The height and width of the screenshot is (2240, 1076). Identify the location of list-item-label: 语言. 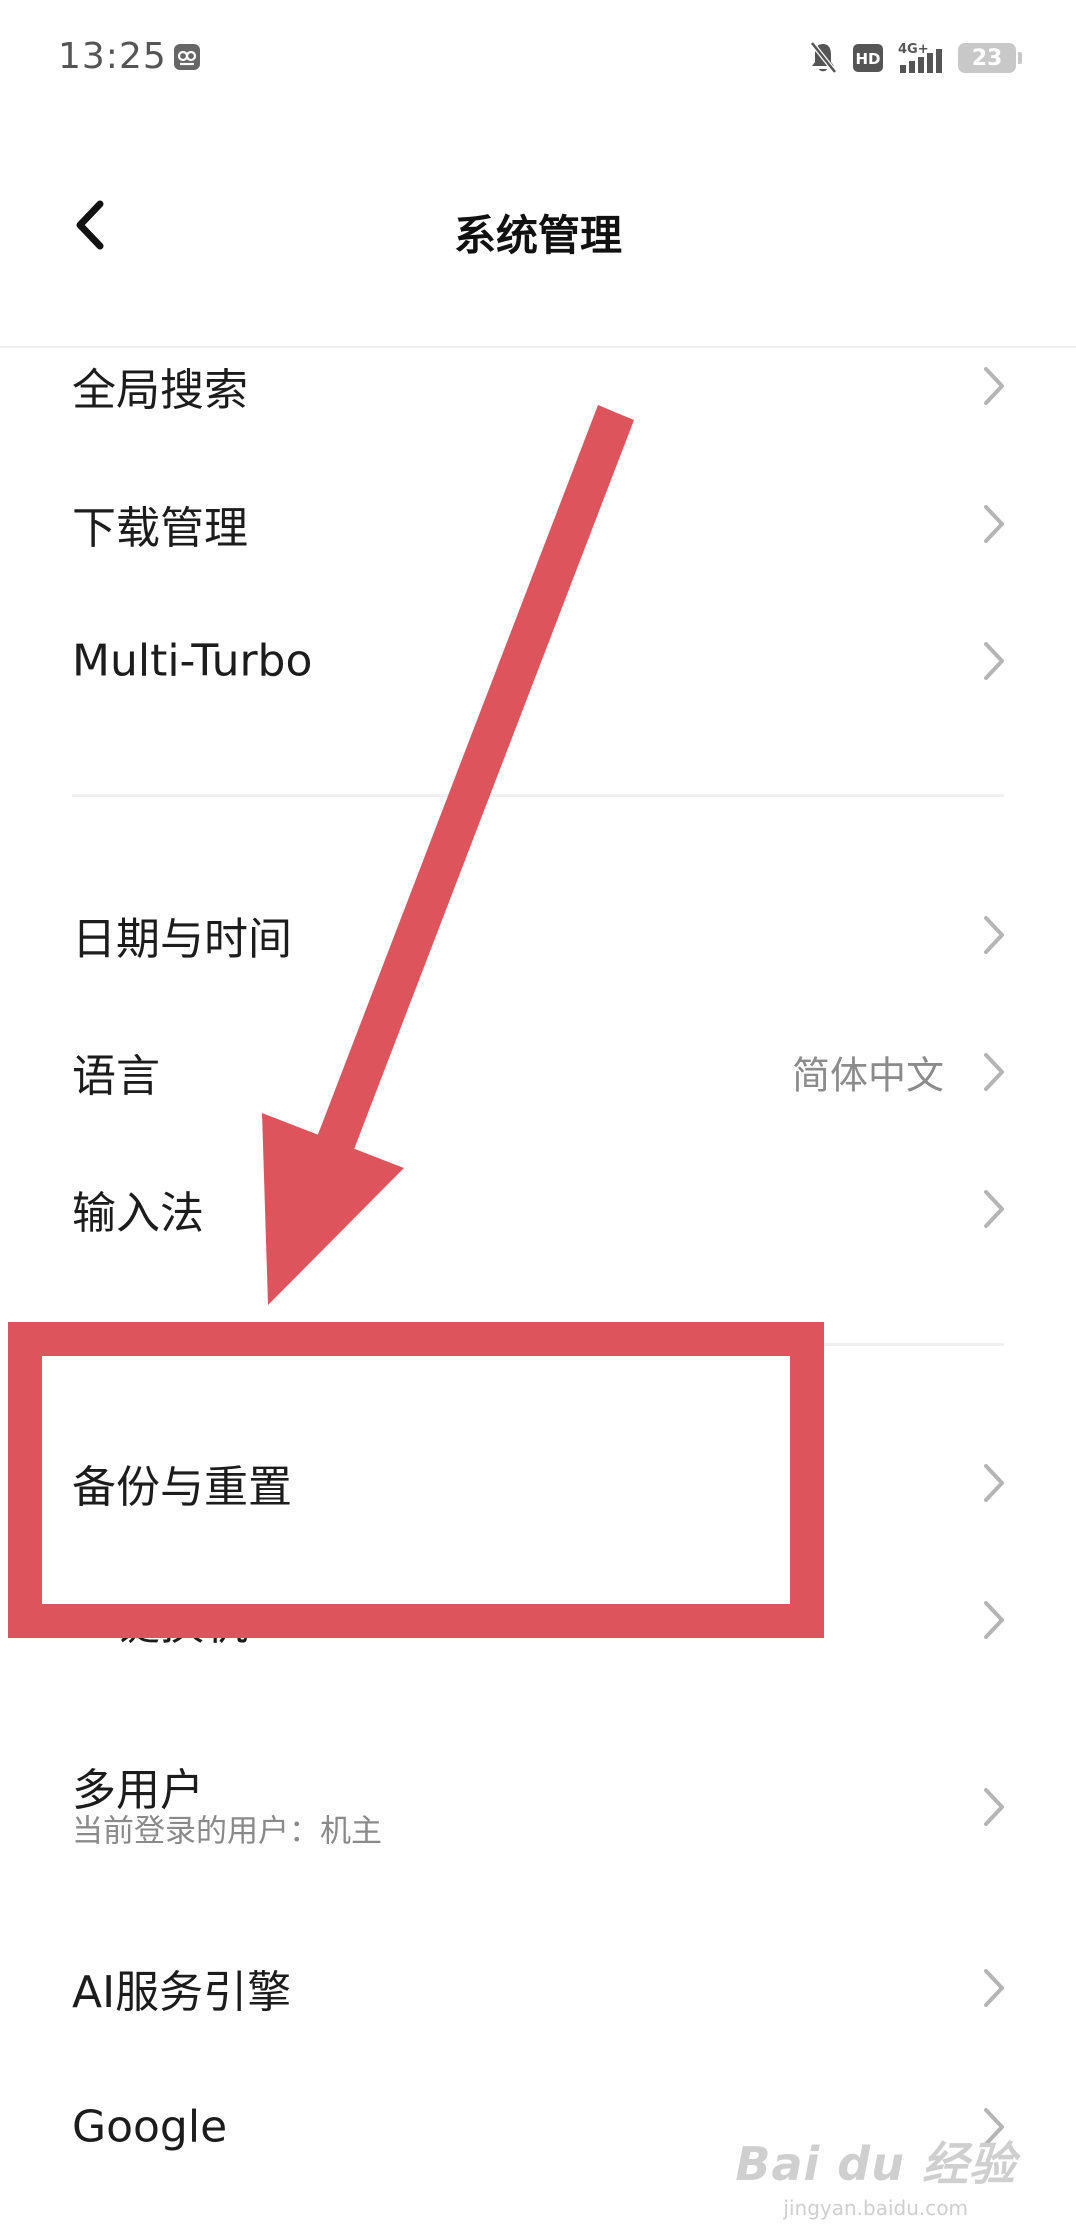
(116, 1076).